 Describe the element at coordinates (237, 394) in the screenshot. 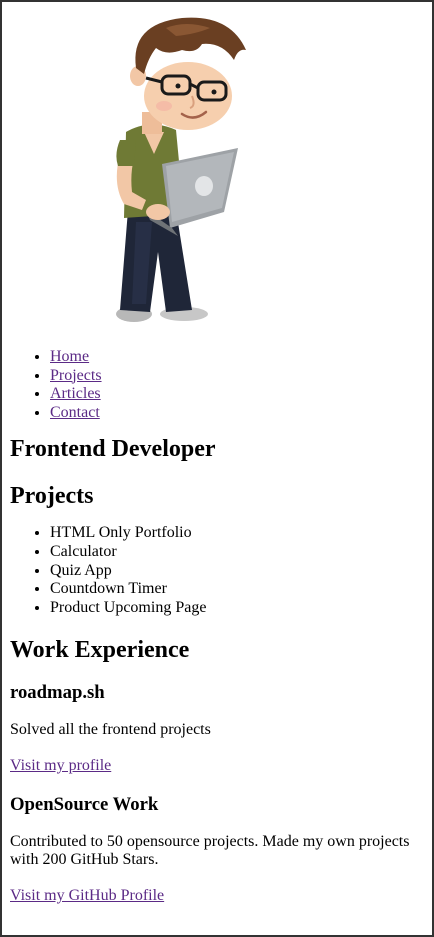

I see `nav-item-articles: Articles` at that location.